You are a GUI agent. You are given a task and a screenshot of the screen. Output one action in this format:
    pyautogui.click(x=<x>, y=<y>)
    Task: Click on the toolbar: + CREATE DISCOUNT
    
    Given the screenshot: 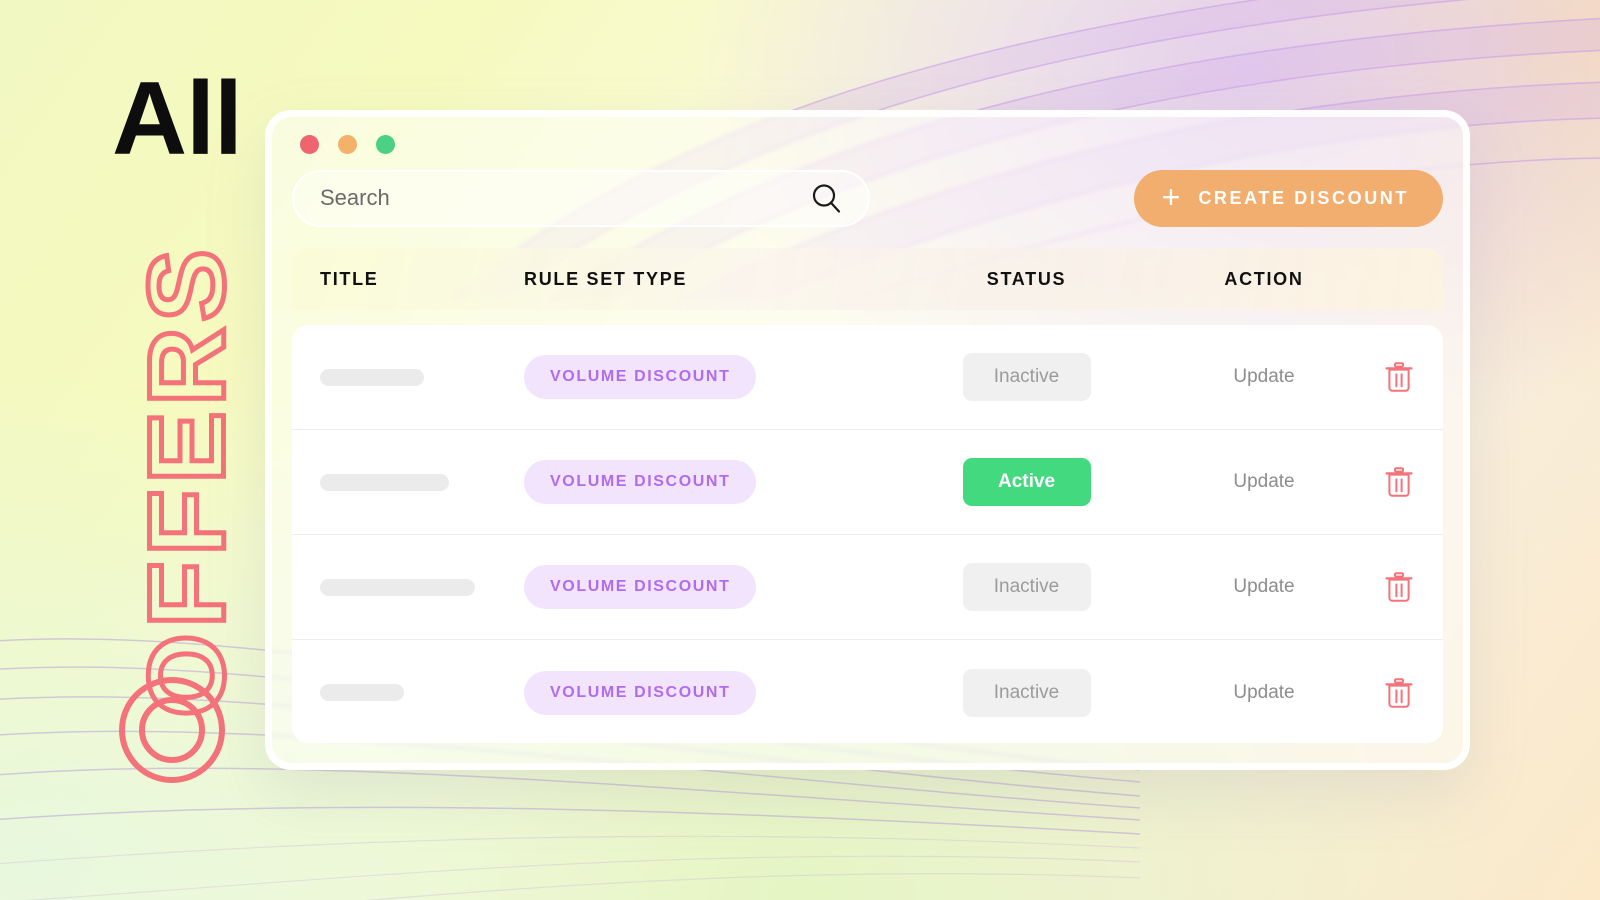 What is the action you would take?
    pyautogui.click(x=867, y=198)
    